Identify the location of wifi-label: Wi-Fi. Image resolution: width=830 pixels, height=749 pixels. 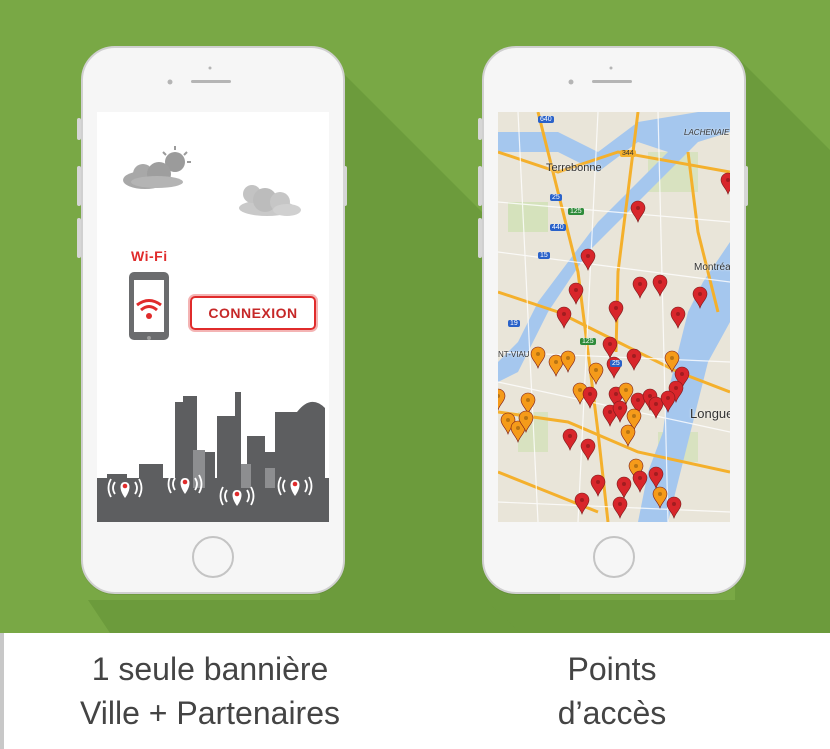
(149, 256).